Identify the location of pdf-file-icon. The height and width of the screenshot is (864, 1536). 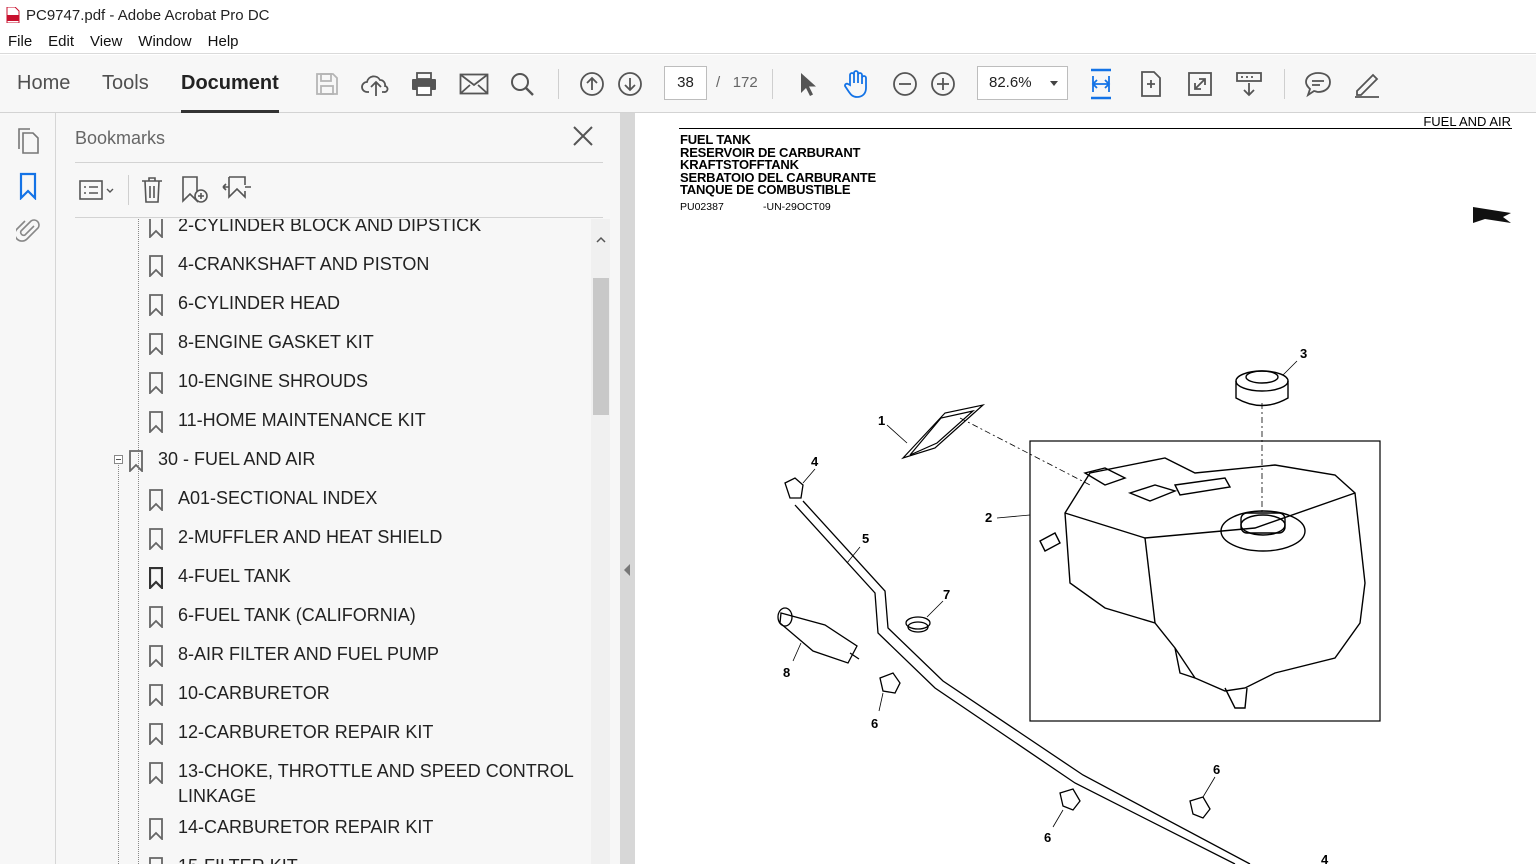
(13, 15).